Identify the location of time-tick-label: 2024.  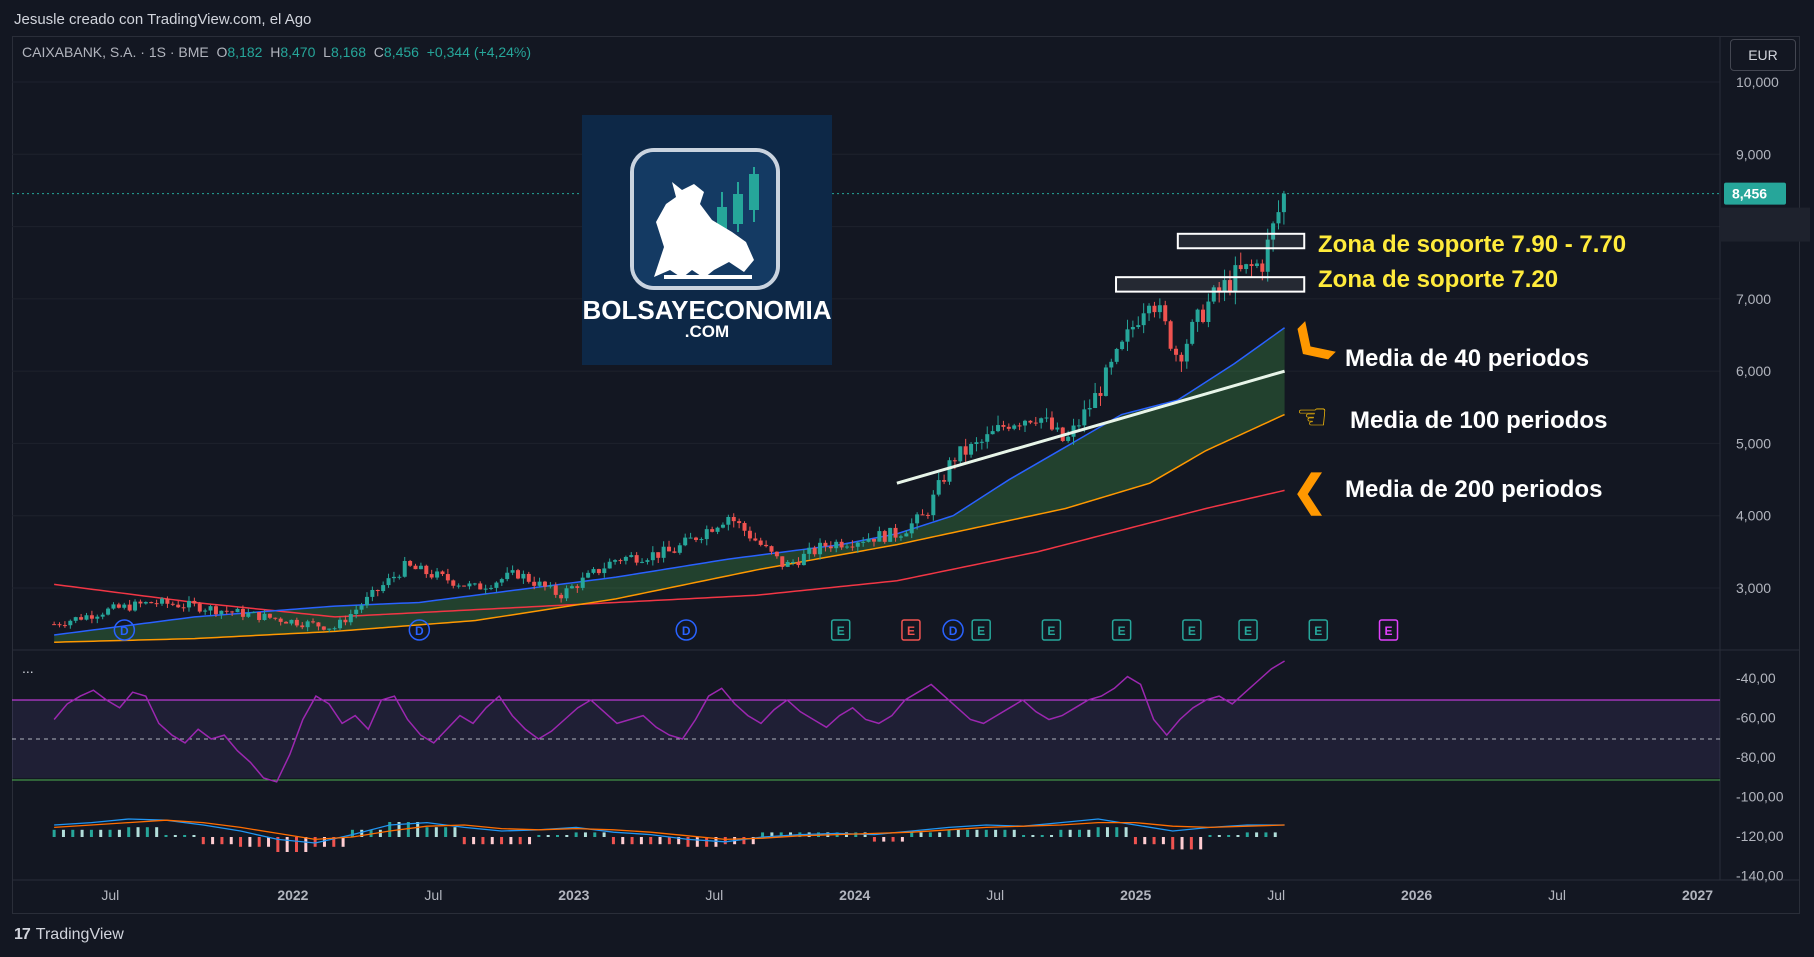
(854, 895).